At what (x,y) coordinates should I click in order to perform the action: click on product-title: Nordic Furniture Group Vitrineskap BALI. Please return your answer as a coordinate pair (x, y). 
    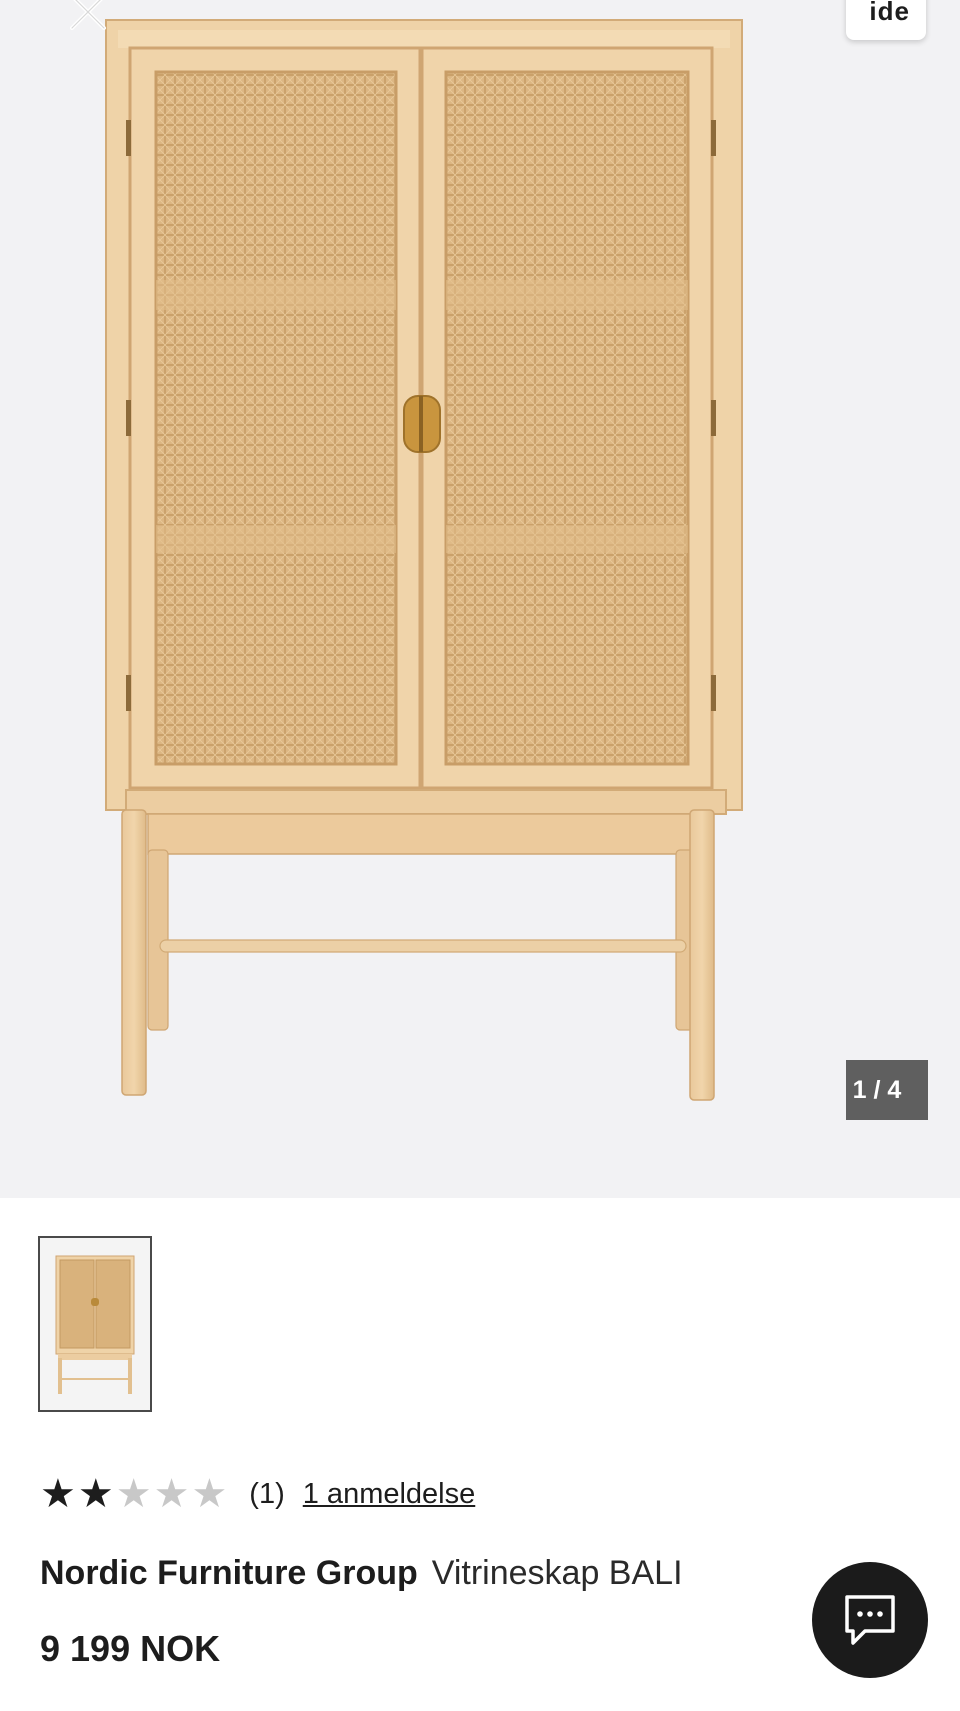
    Looking at the image, I should click on (361, 1573).